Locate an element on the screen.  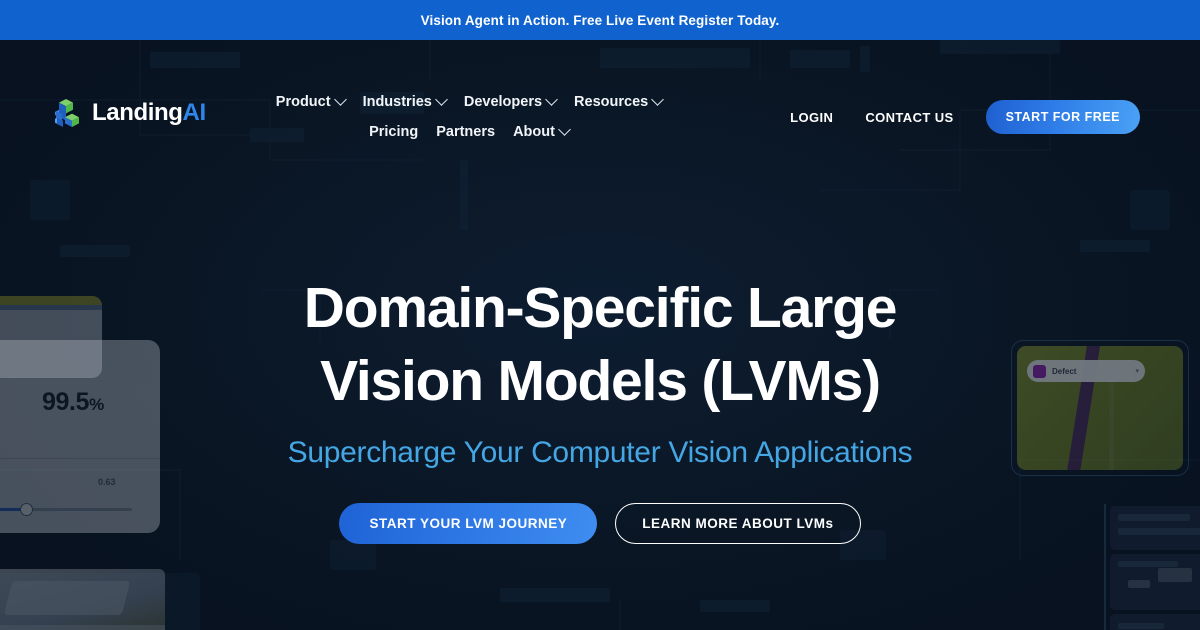
brand-logo: LandingAI is located at coordinates (128, 113).